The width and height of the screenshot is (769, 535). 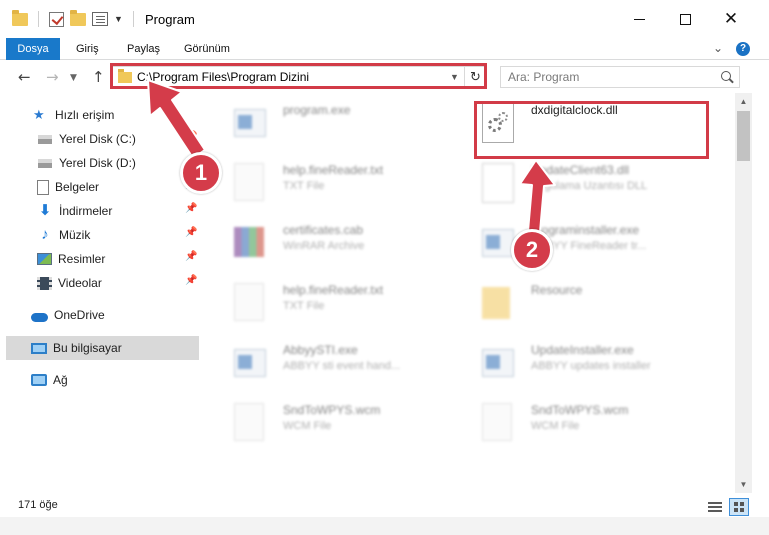 What do you see at coordinates (201, 173) in the screenshot?
I see `callout-marker-1: 1` at bounding box center [201, 173].